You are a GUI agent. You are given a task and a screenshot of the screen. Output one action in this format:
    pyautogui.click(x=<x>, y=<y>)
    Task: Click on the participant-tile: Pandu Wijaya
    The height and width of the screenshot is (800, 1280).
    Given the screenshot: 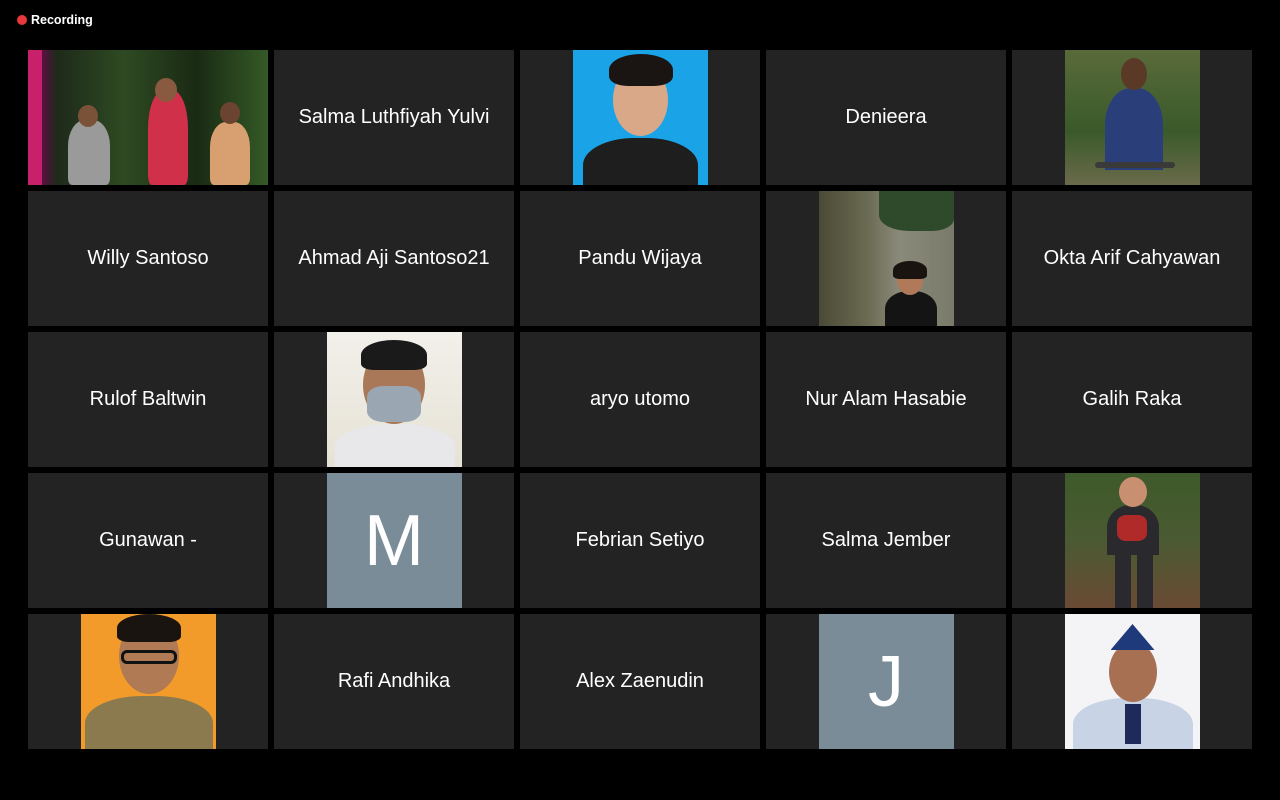 What is the action you would take?
    pyautogui.click(x=640, y=258)
    